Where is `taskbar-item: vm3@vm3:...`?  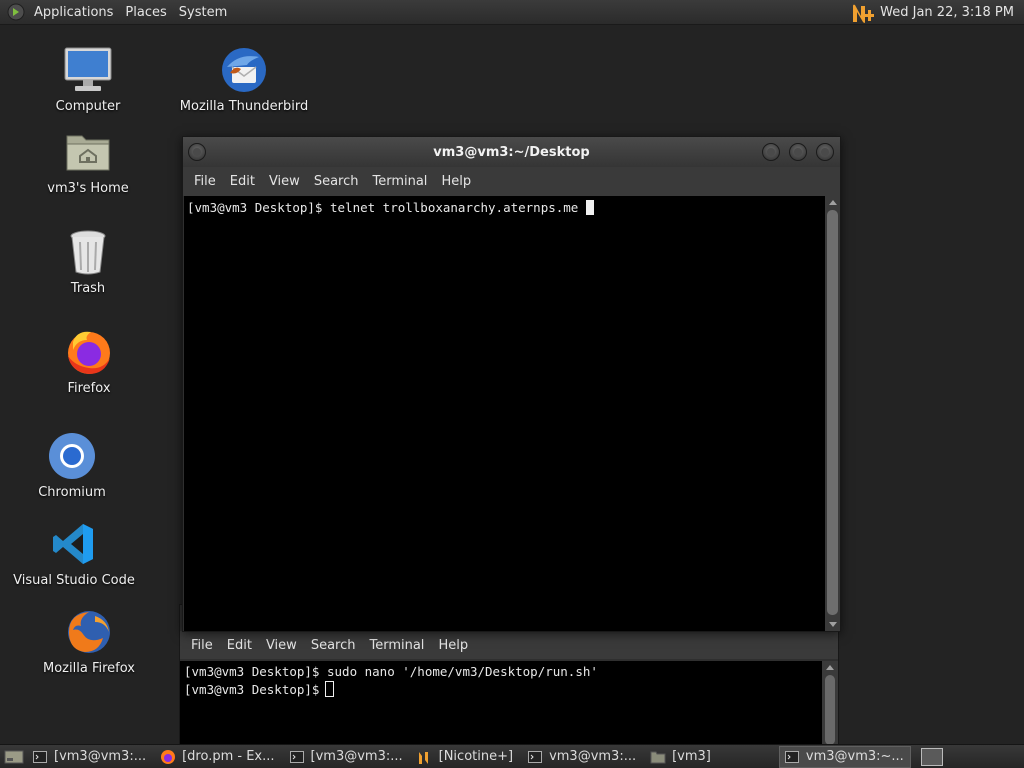 taskbar-item: vm3@vm3:... is located at coordinates (582, 757).